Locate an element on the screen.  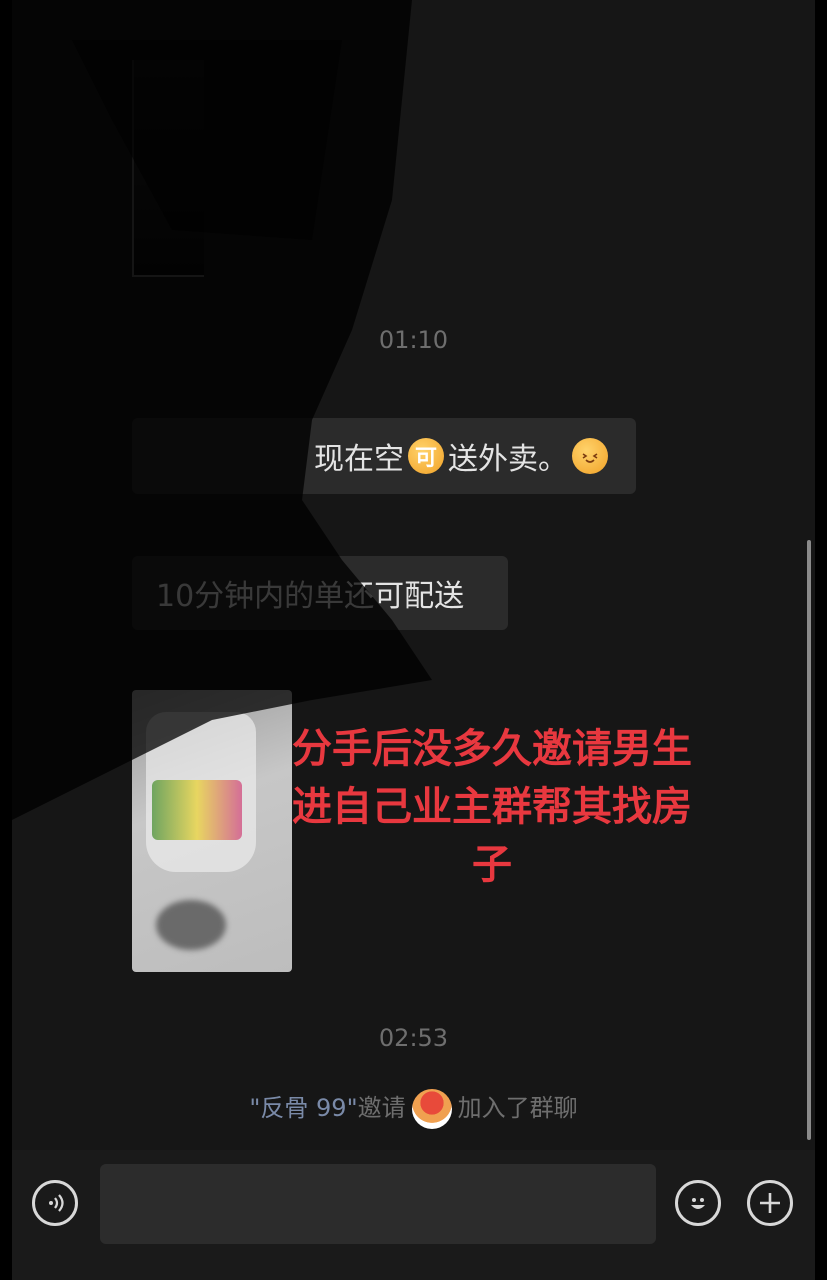
message-text: 送外卖。 is located at coordinates (508, 459).